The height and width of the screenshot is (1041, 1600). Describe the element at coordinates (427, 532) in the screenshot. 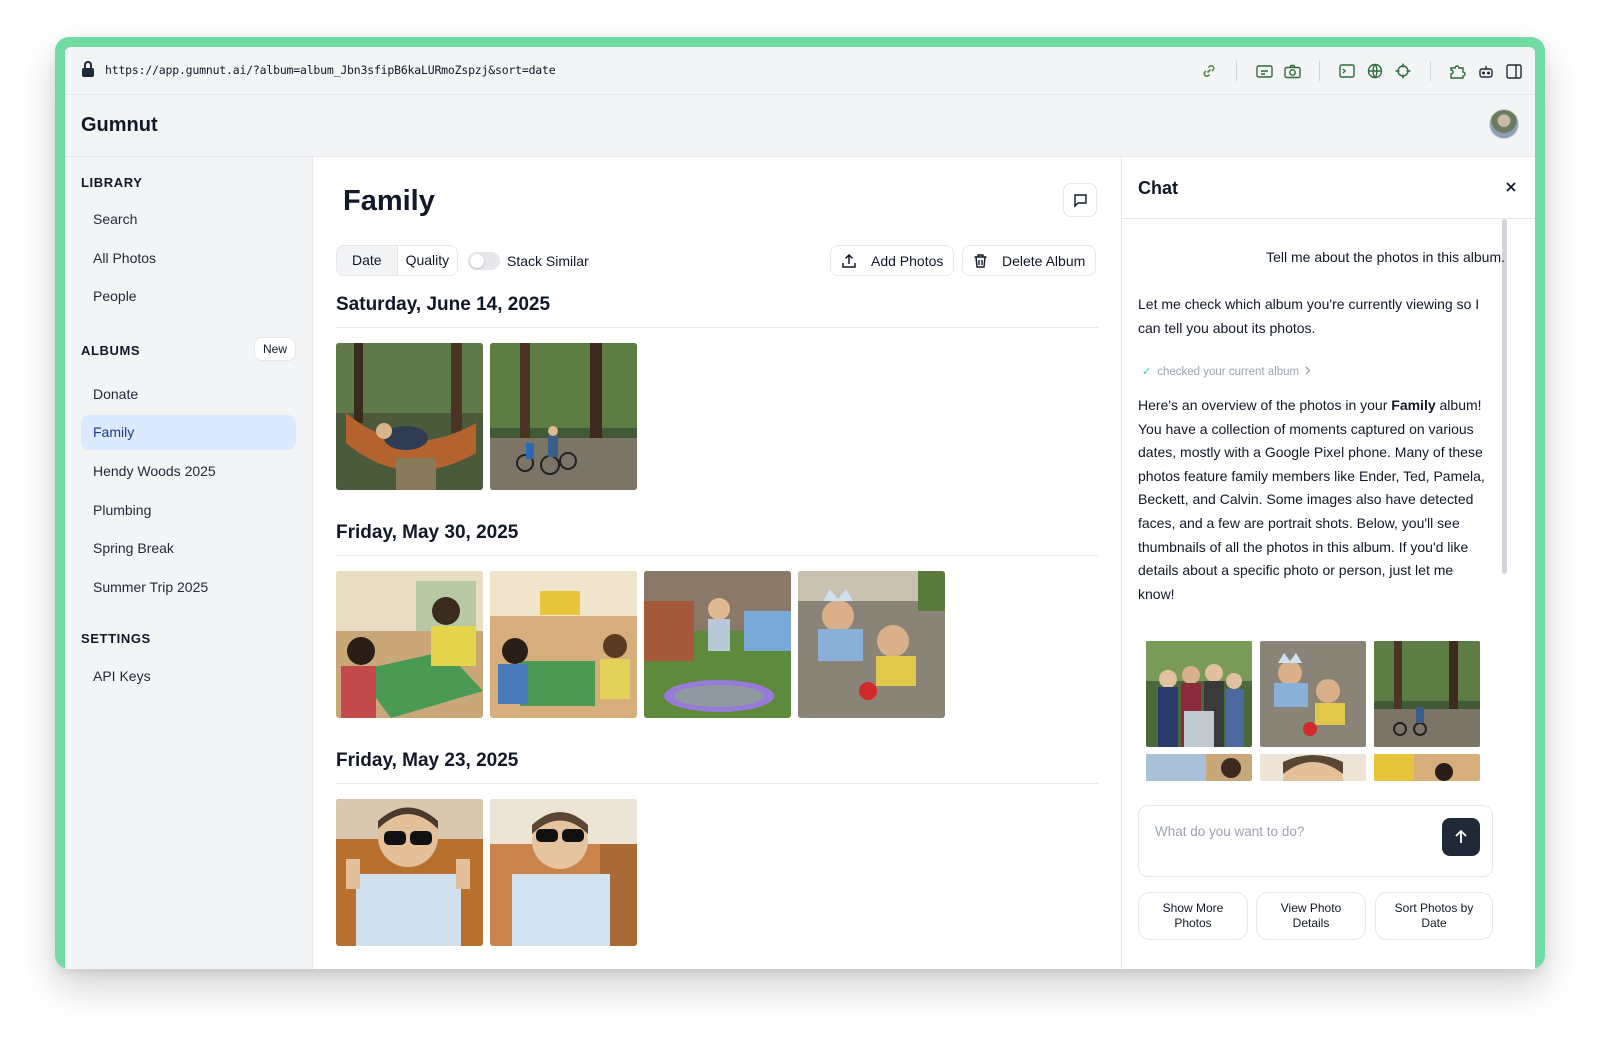

I see `date-heading: Friday, May 30, 2025` at that location.